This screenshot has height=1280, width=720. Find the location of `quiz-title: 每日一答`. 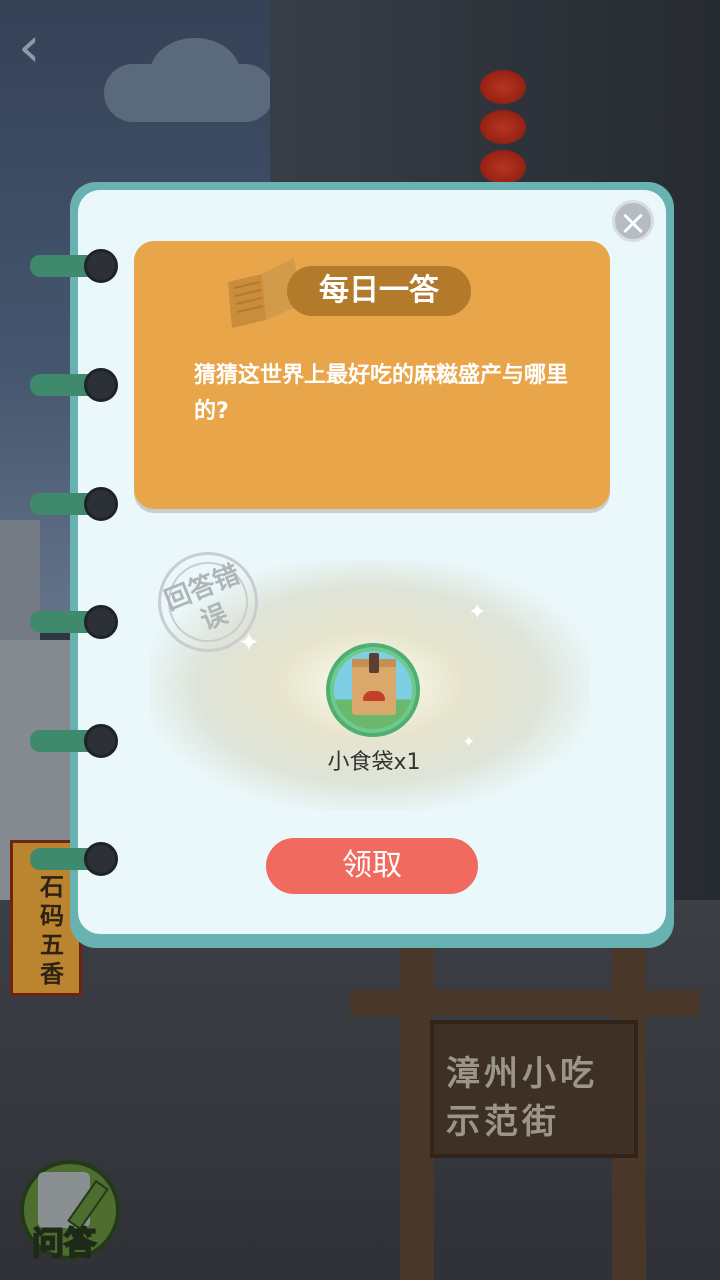

quiz-title: 每日一答 is located at coordinates (379, 291).